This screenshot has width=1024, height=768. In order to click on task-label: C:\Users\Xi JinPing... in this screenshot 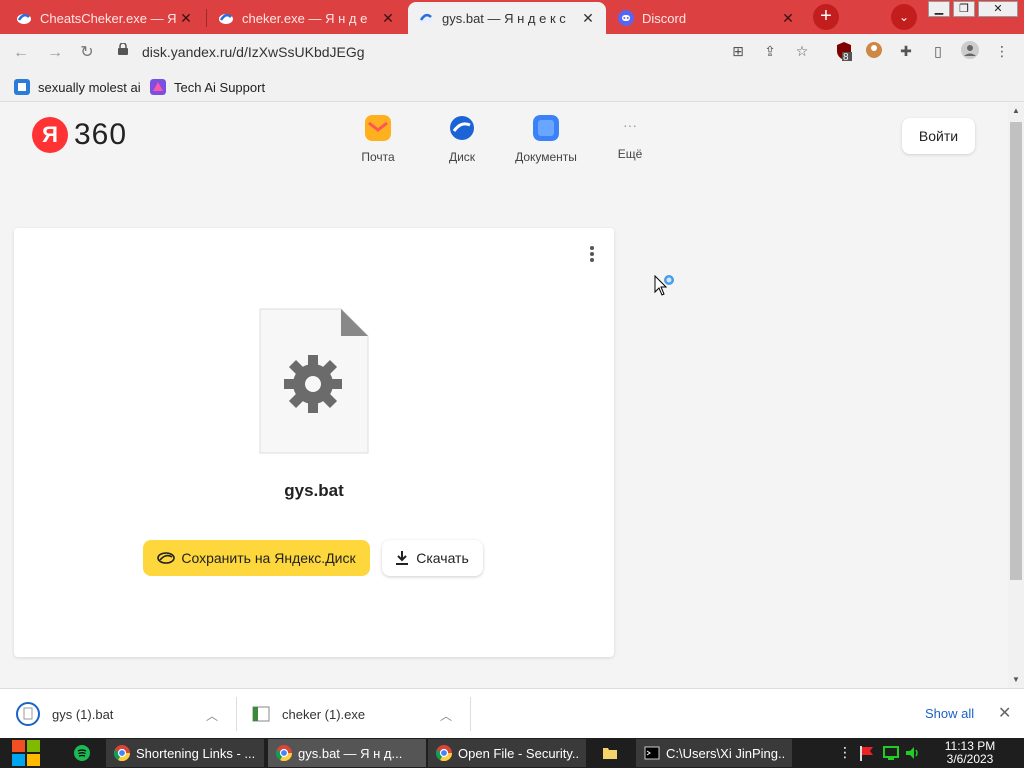, I will do `click(725, 753)`.